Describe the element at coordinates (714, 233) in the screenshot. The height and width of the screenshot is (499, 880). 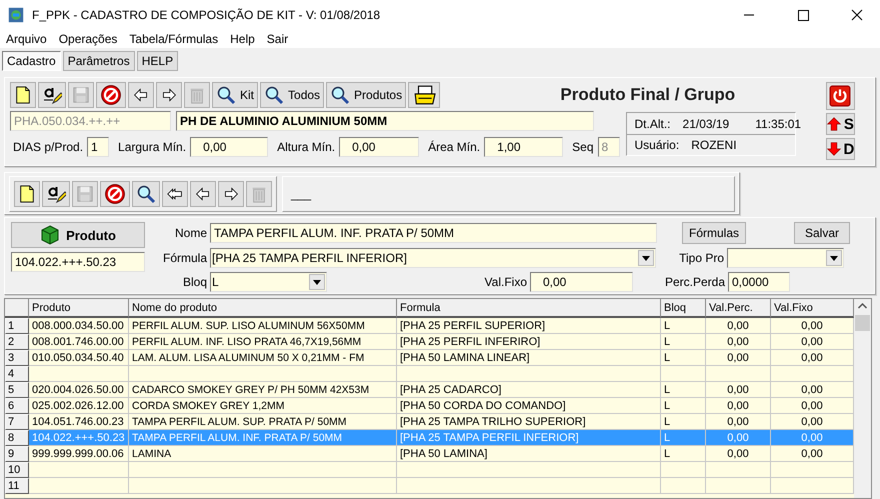
I see `formulas-button: Fórmulas` at that location.